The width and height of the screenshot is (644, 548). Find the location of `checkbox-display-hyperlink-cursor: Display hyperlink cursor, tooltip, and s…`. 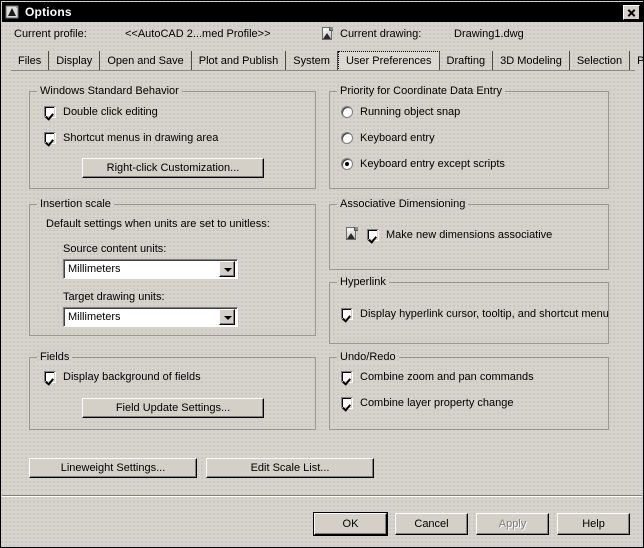

checkbox-display-hyperlink-cursor: Display hyperlink cursor, tooltip, and s… is located at coordinates (475, 314).